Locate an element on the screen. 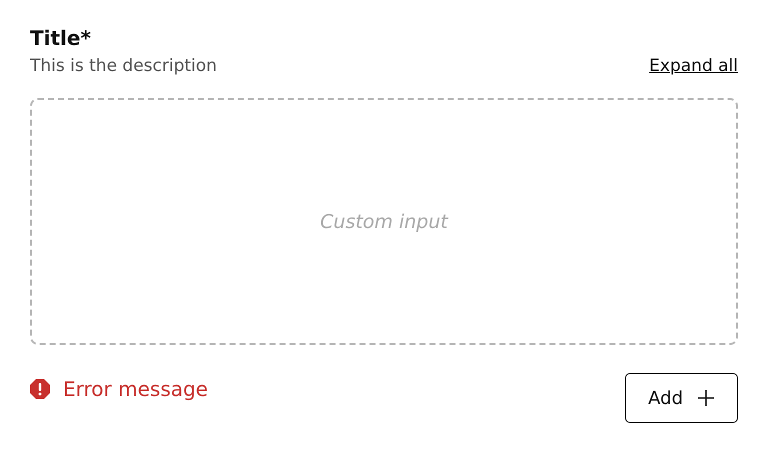  expand-all-link: Expand all is located at coordinates (693, 66).